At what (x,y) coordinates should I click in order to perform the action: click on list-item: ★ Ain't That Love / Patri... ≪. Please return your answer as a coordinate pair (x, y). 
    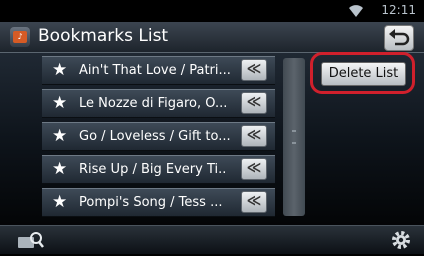
    Looking at the image, I should click on (158, 70).